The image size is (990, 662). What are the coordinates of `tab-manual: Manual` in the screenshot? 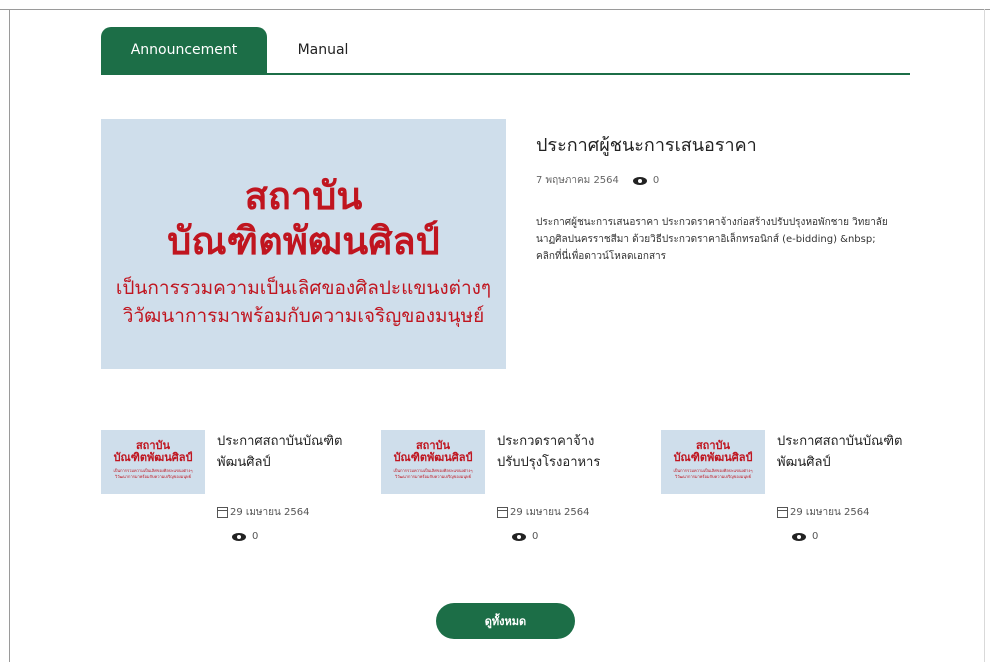 It's located at (323, 50).